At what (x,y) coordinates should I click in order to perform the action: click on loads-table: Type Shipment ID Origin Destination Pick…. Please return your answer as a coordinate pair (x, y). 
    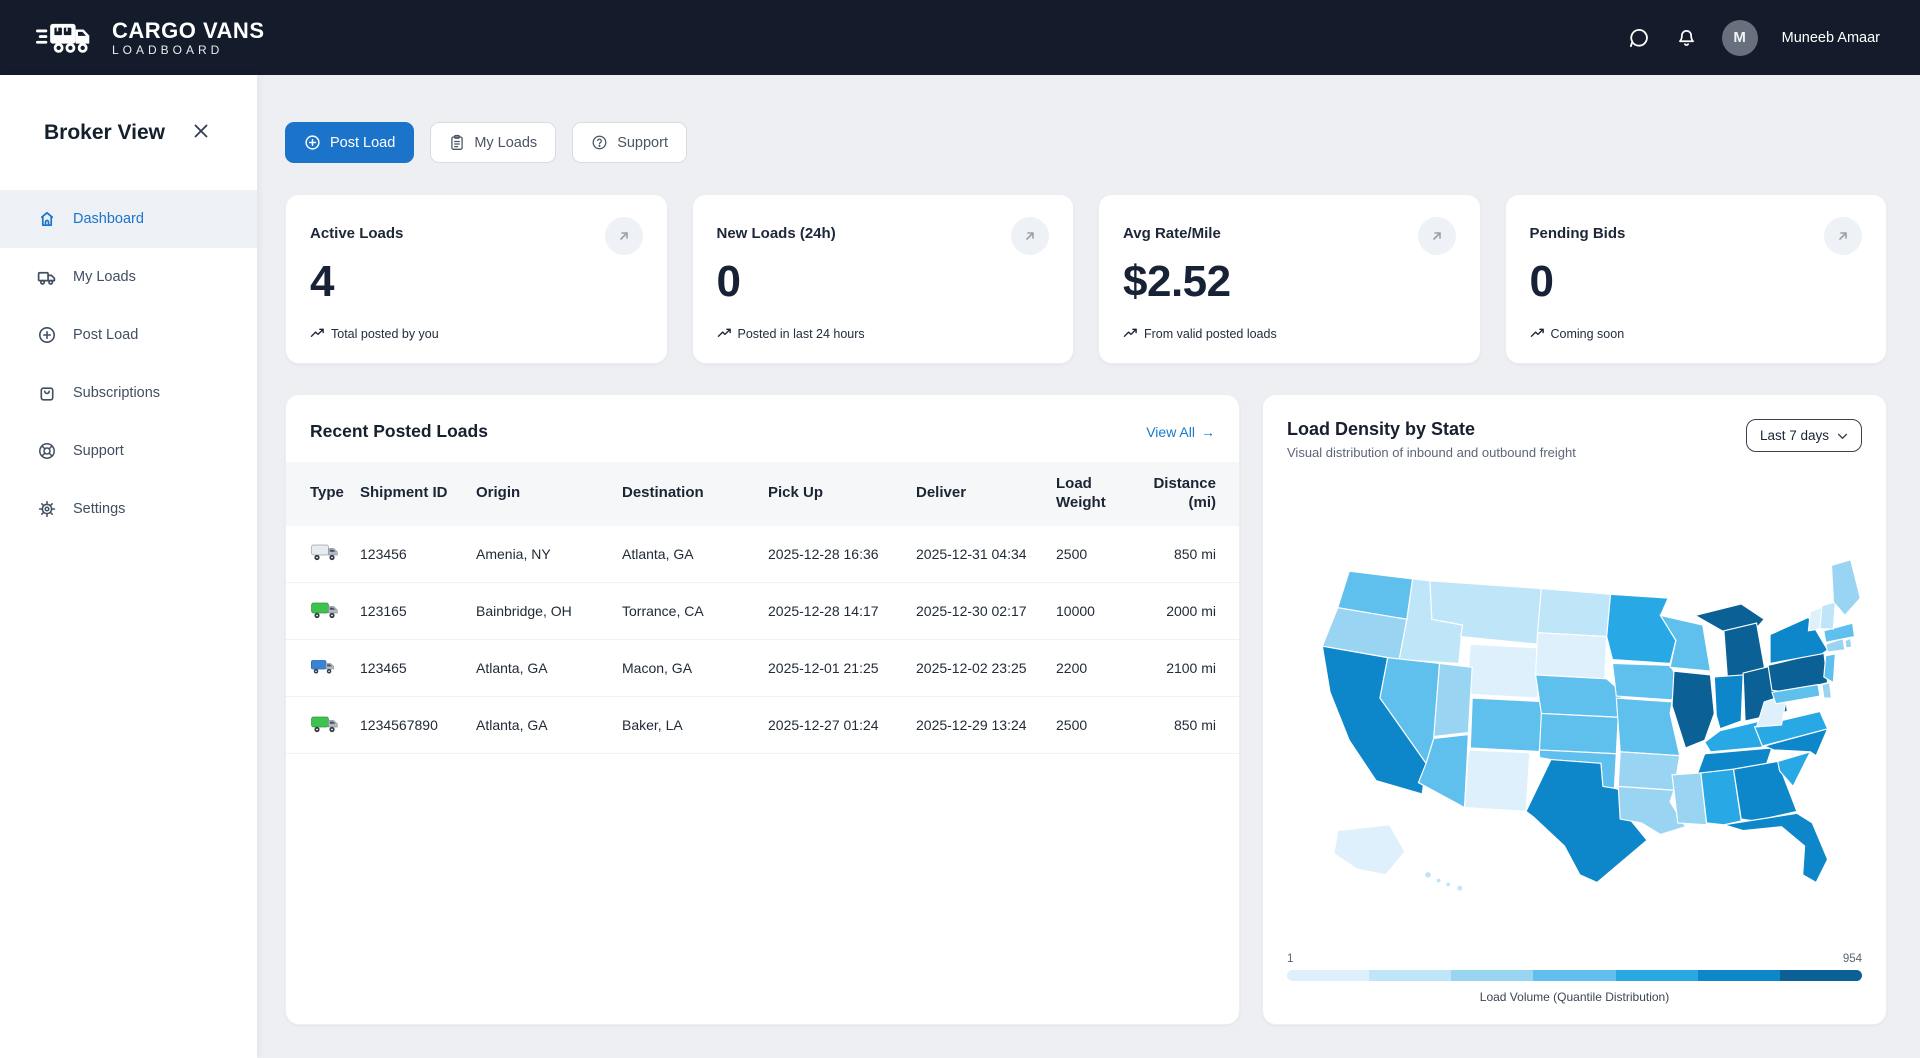
    Looking at the image, I should click on (762, 608).